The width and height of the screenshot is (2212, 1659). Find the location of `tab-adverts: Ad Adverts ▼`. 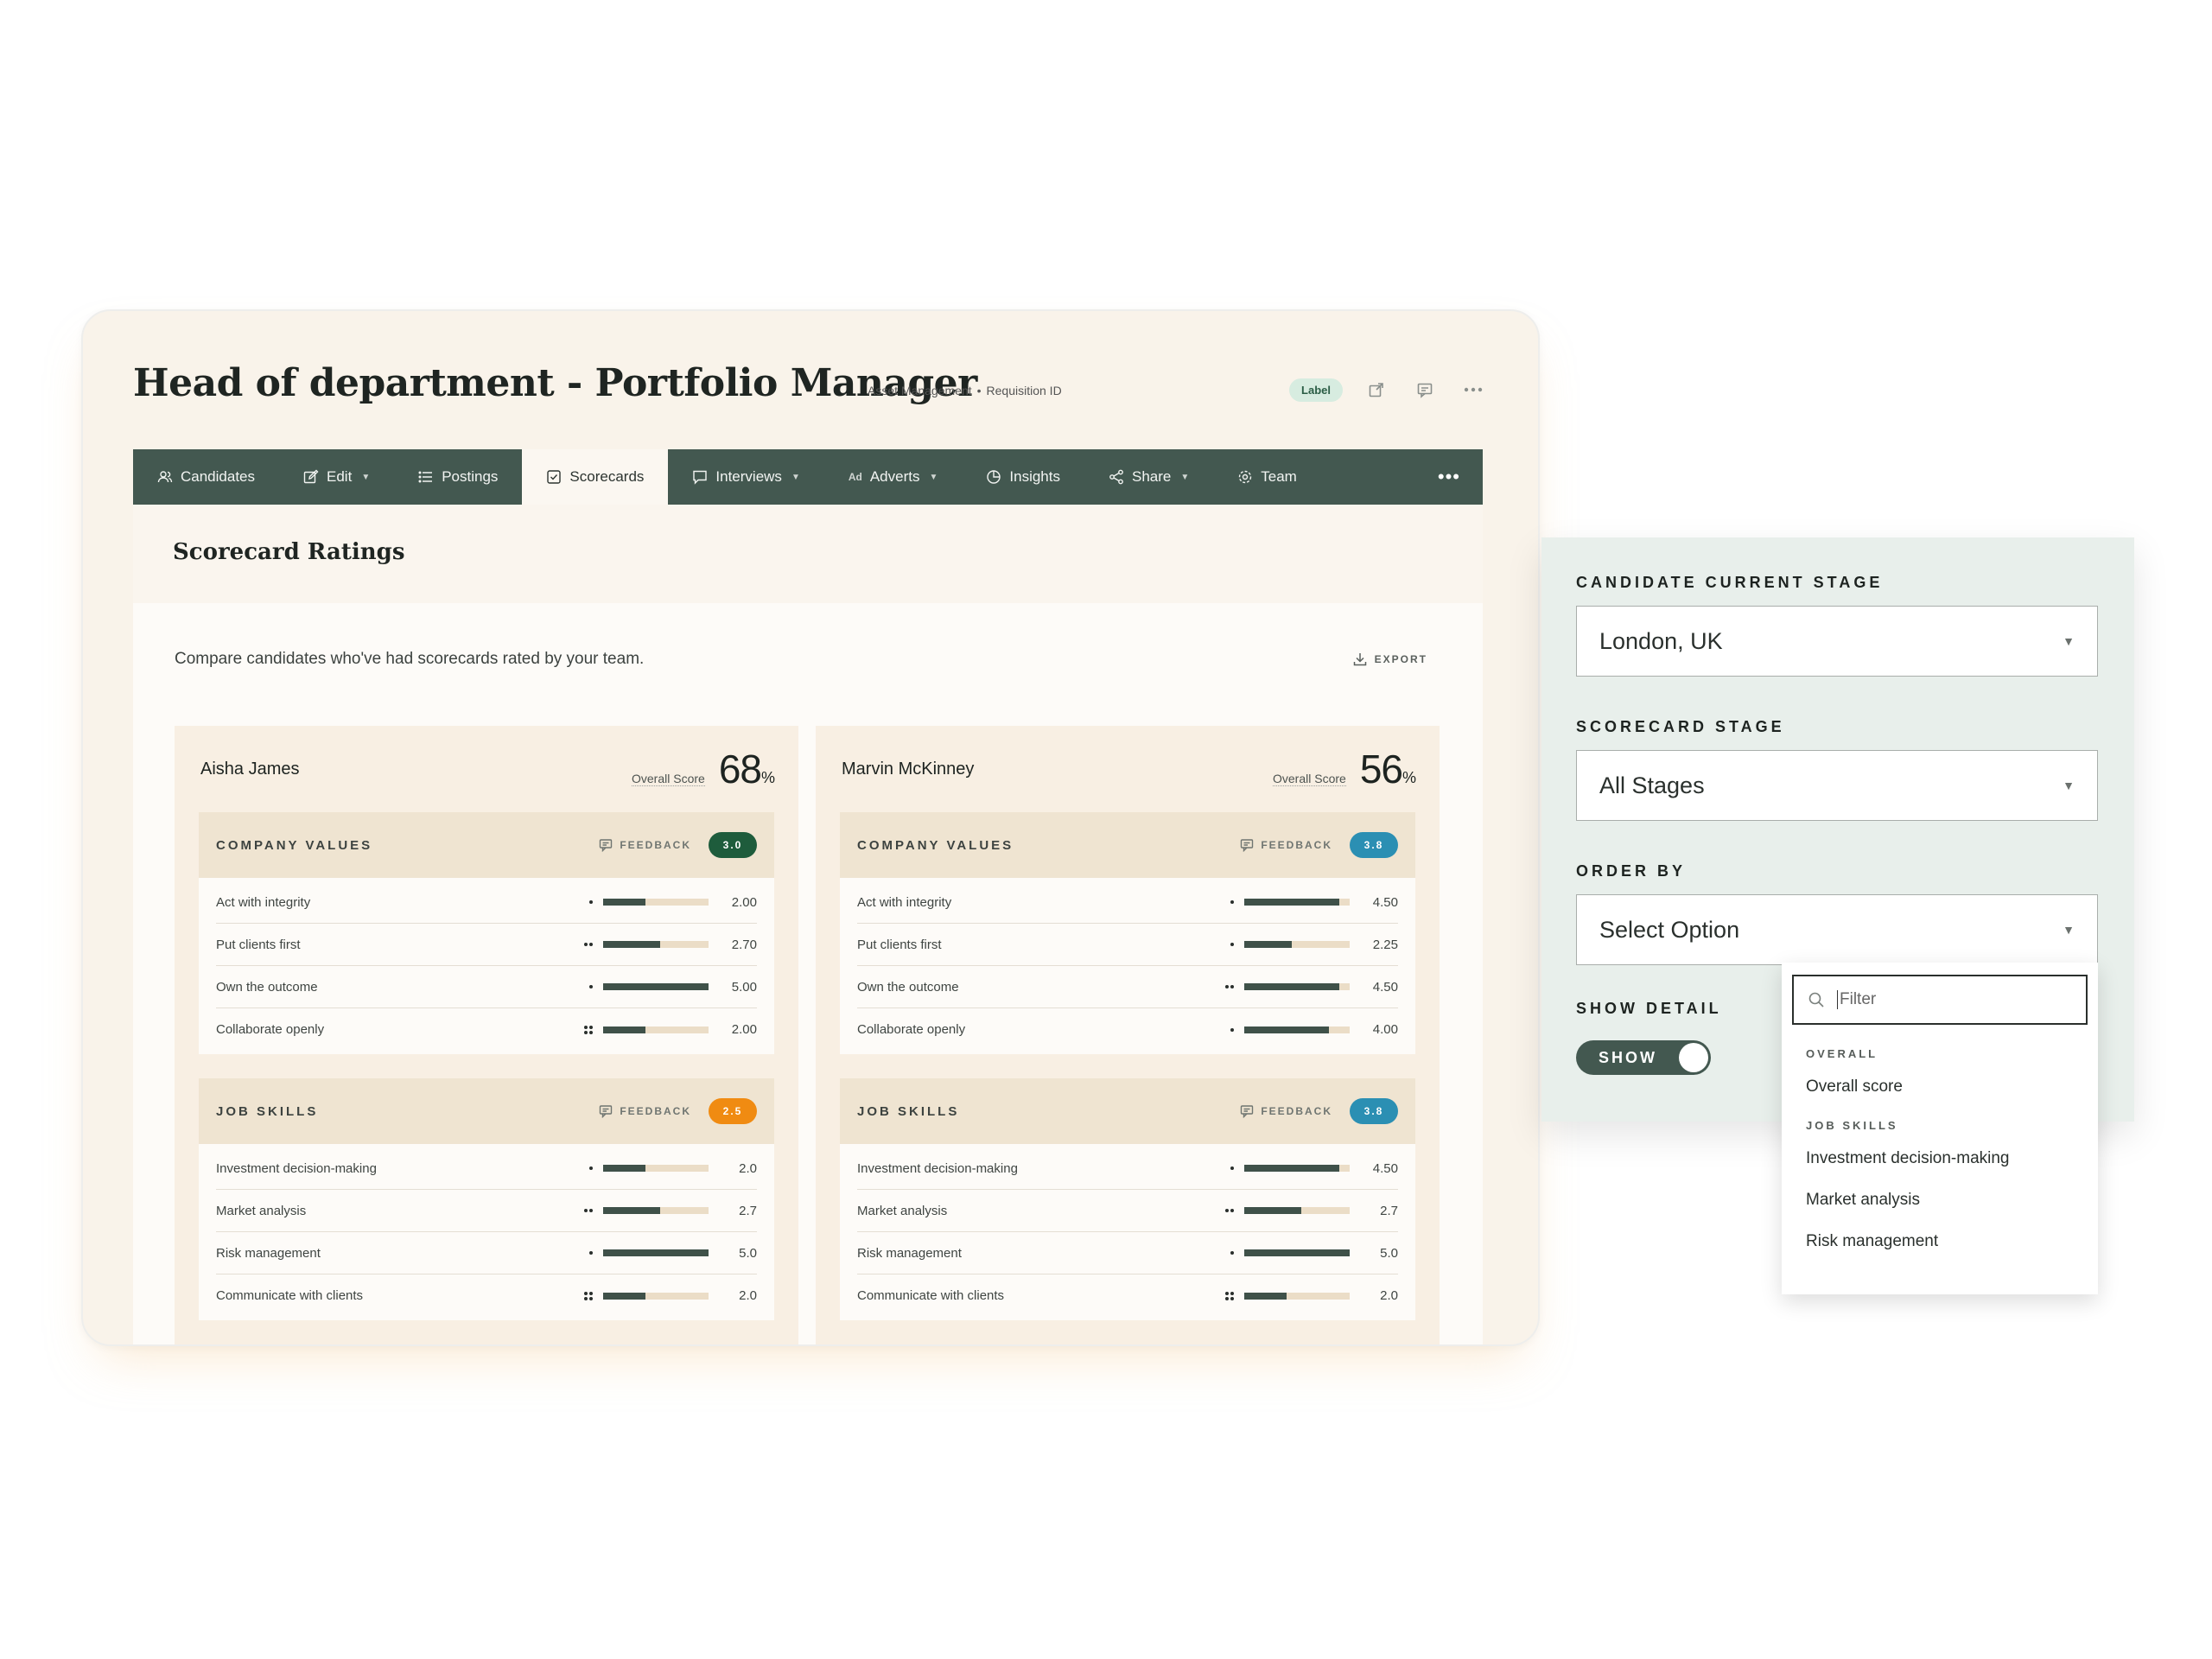

tab-adverts: Ad Adverts ▼ is located at coordinates (893, 477).